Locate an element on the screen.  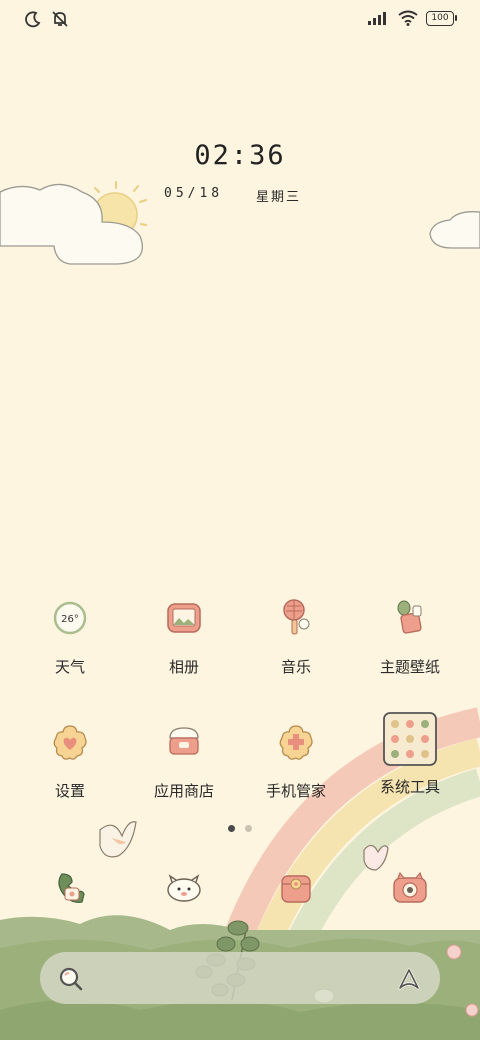
signal-icon is located at coordinates (377, 18).